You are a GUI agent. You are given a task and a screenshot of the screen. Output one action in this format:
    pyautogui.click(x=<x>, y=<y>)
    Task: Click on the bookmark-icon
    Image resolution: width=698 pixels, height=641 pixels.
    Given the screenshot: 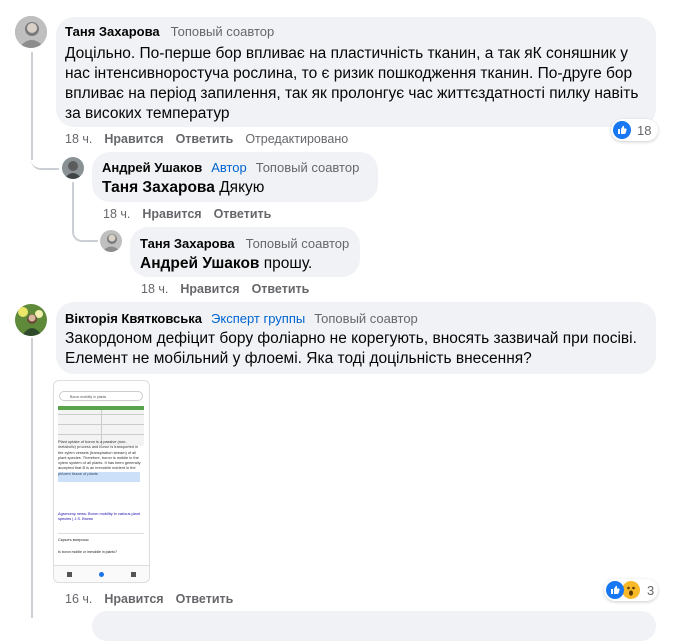 What is the action you would take?
    pyautogui.click(x=133, y=574)
    